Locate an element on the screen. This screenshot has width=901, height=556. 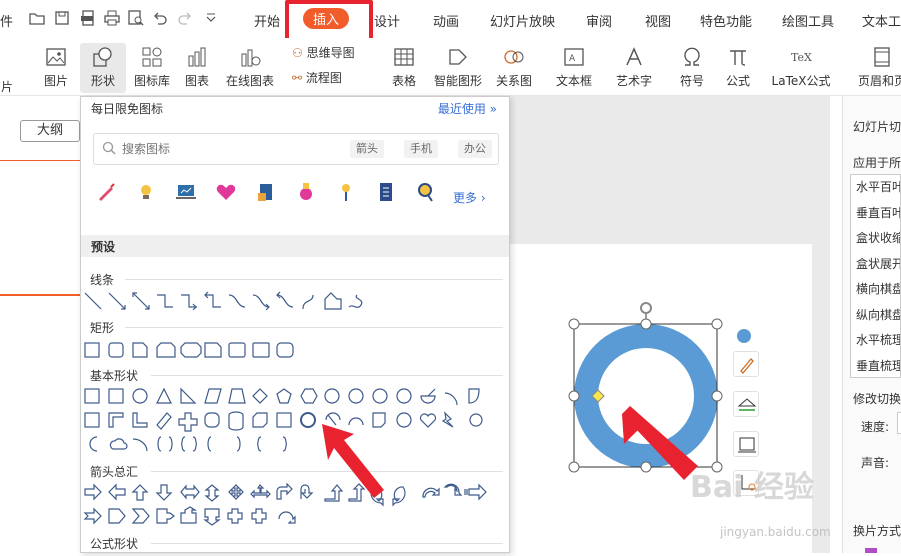
tab-start: 开始 is located at coordinates (267, 20).